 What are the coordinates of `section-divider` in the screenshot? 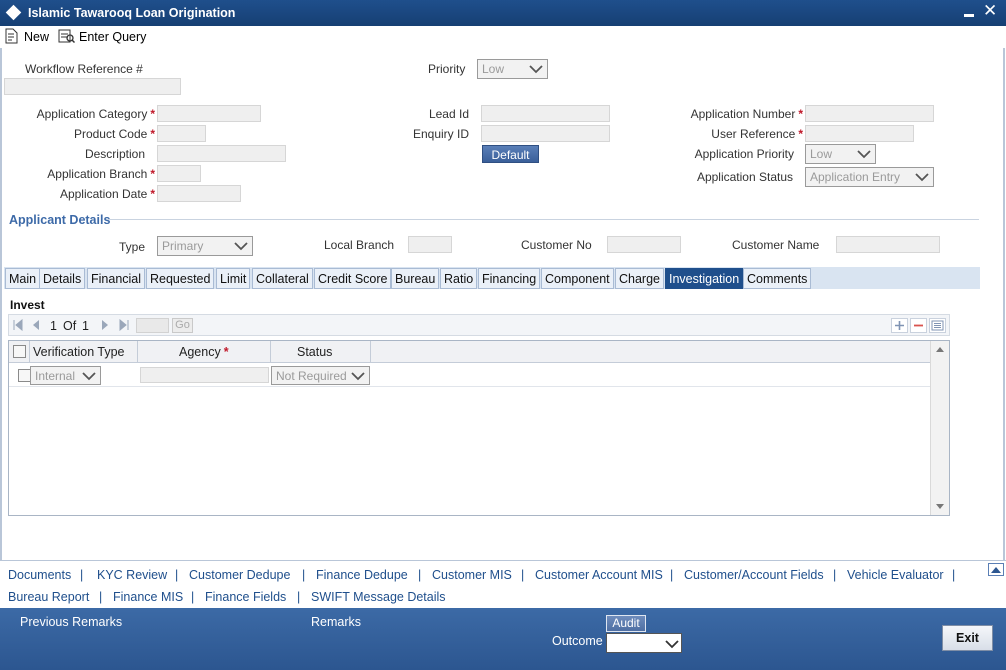 It's located at (543, 219).